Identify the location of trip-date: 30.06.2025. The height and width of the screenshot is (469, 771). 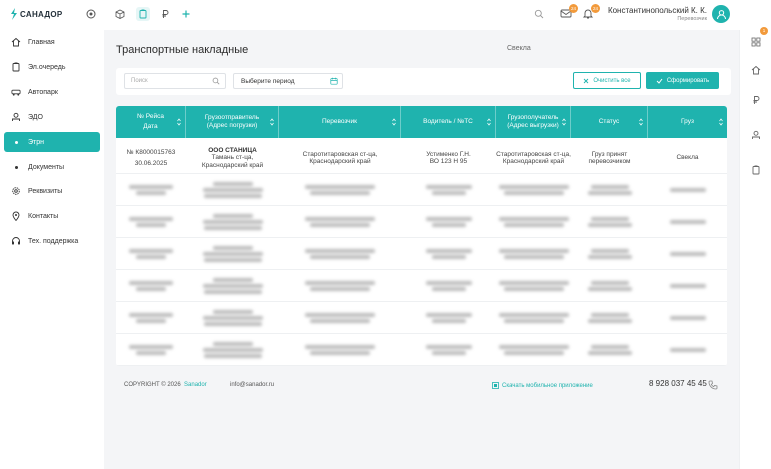
(151, 163).